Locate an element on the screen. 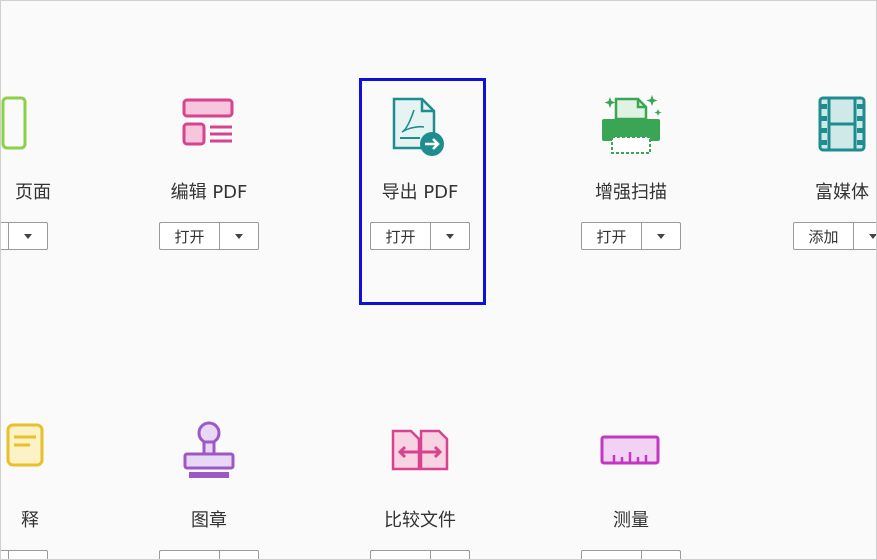 The image size is (877, 560). selection-highlight is located at coordinates (422, 191).